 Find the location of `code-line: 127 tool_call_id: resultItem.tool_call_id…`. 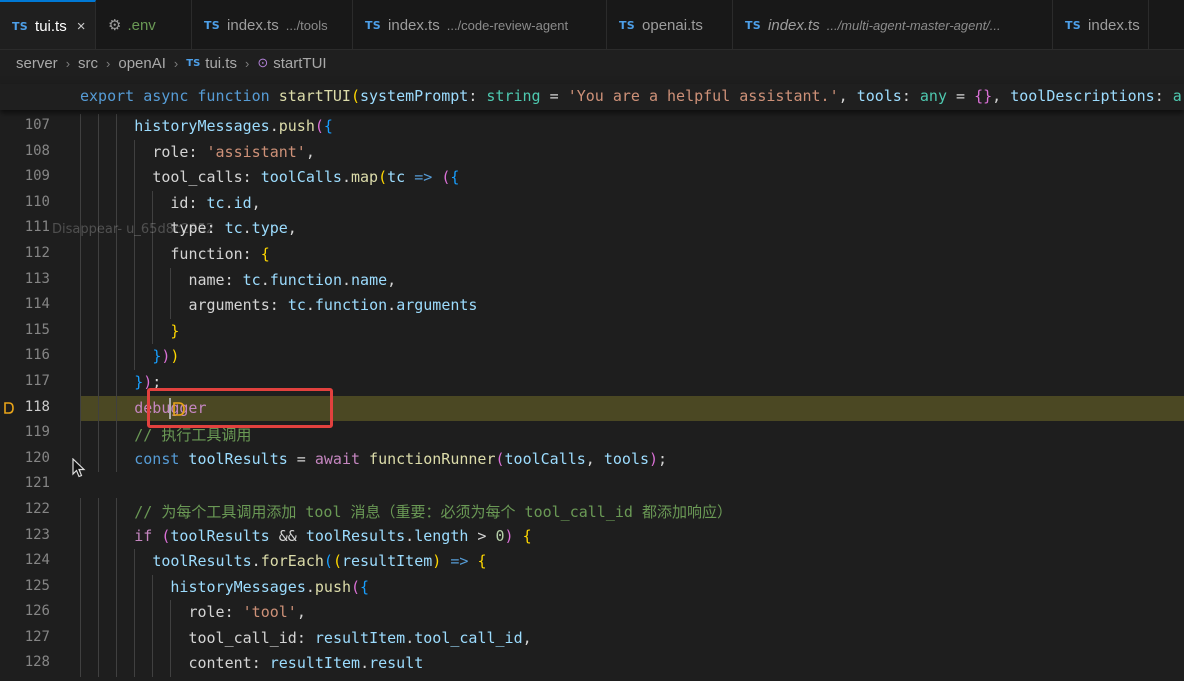

code-line: 127 tool_call_id: resultItem.tool_call_id… is located at coordinates (592, 638).